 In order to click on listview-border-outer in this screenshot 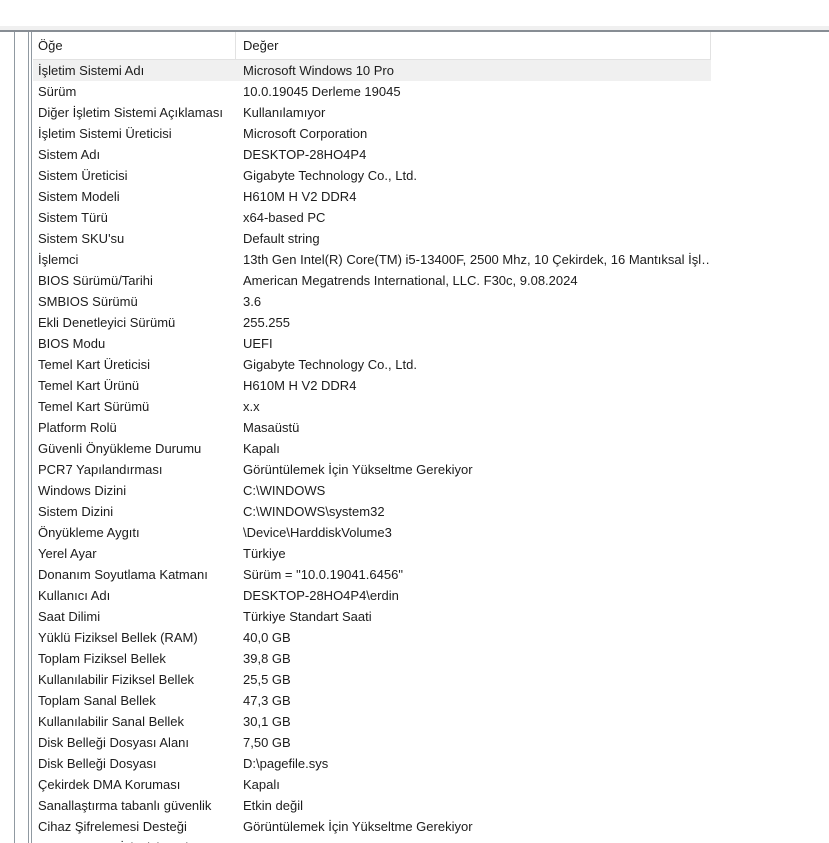, I will do `click(28, 437)`.